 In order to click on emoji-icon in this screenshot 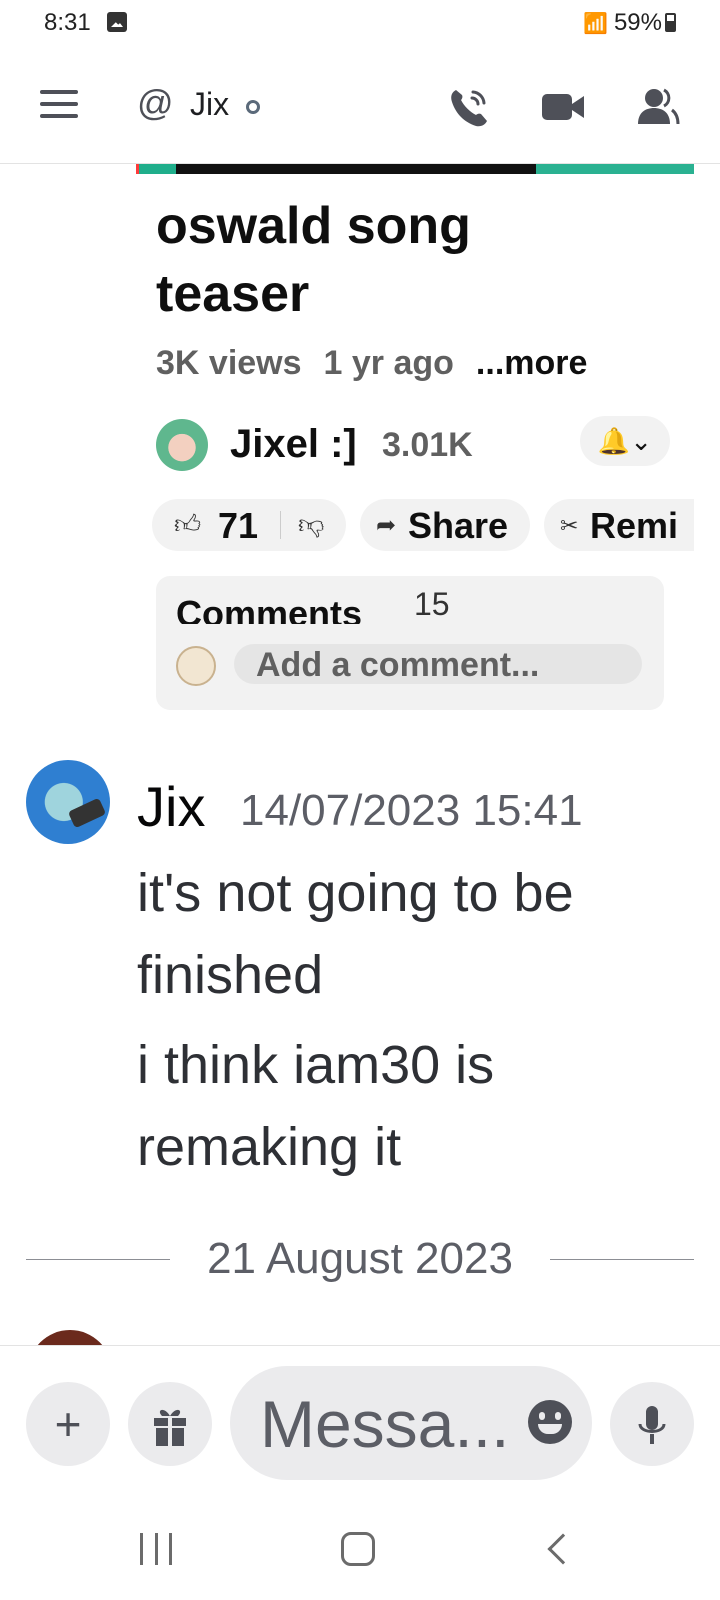, I will do `click(550, 1422)`.